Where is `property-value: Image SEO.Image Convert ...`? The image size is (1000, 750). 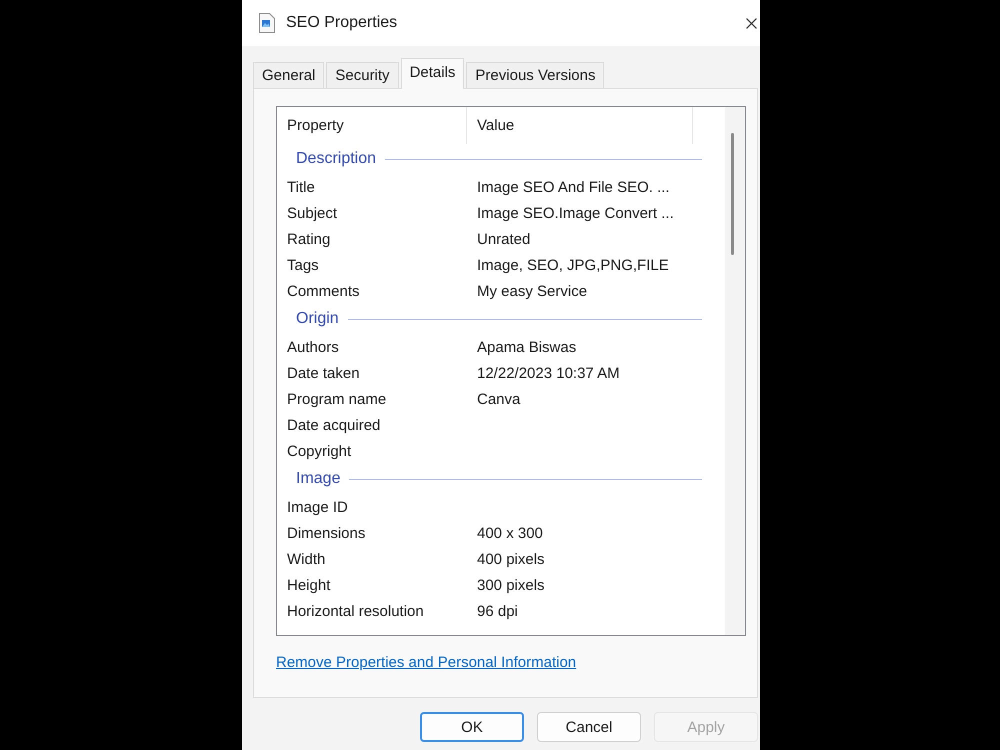
property-value: Image SEO.Image Convert ... is located at coordinates (575, 213).